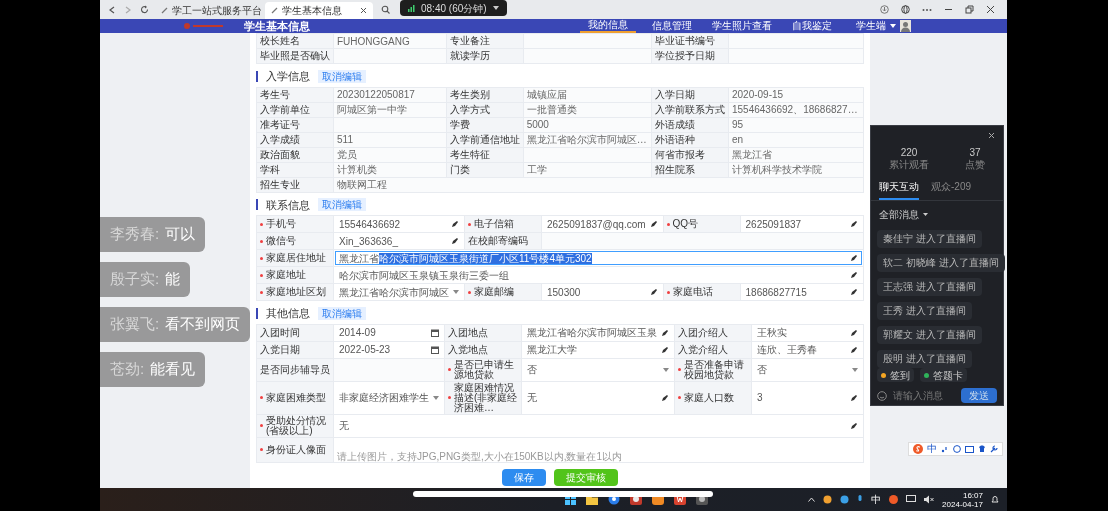 The image size is (1108, 511). I want to click on table-cell: FUHONGGANG, so click(390, 41).